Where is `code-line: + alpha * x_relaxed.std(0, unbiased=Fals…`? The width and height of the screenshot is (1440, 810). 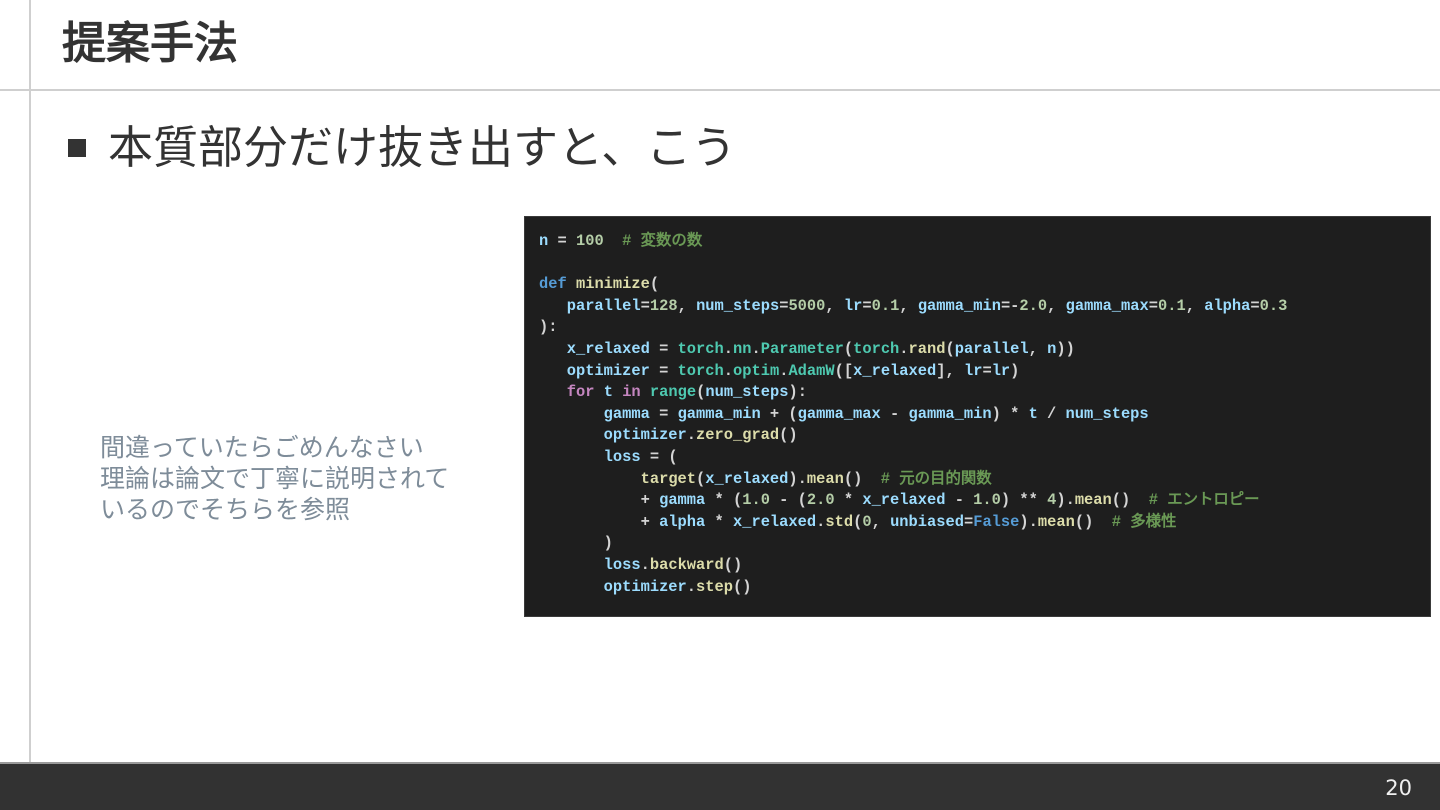 code-line: + alpha * x_relaxed.std(0, unbiased=Fals… is located at coordinates (913, 523).